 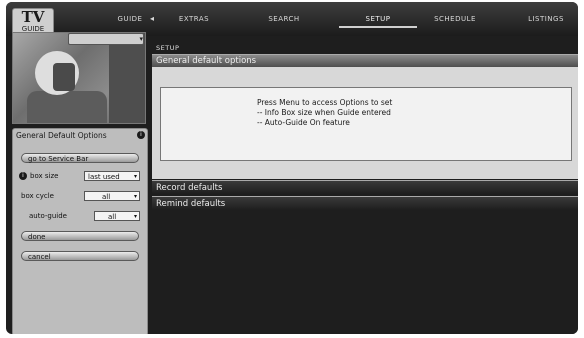 What do you see at coordinates (135, 216) in the screenshot?
I see `auto-guide-dropdown-icon: ▾` at bounding box center [135, 216].